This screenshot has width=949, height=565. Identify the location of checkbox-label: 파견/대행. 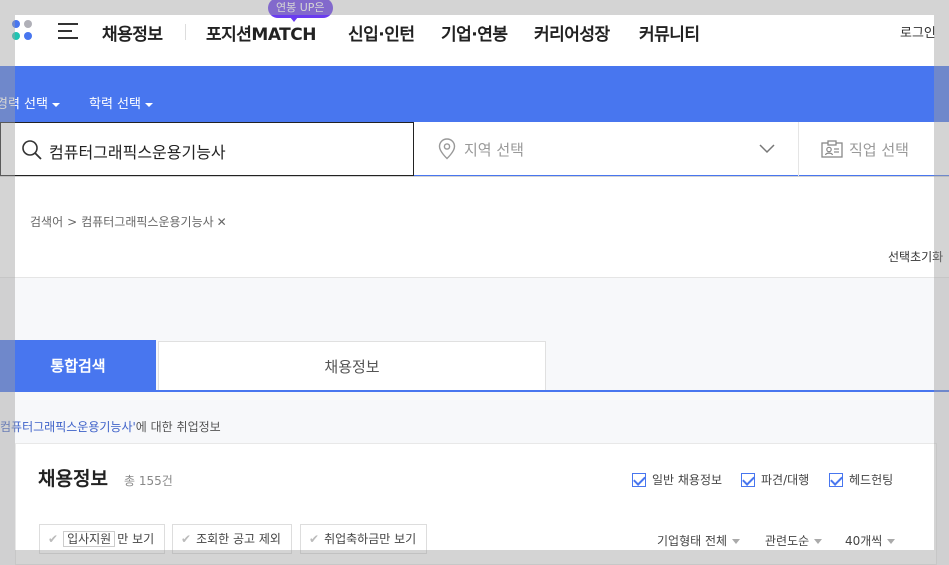
(785, 480).